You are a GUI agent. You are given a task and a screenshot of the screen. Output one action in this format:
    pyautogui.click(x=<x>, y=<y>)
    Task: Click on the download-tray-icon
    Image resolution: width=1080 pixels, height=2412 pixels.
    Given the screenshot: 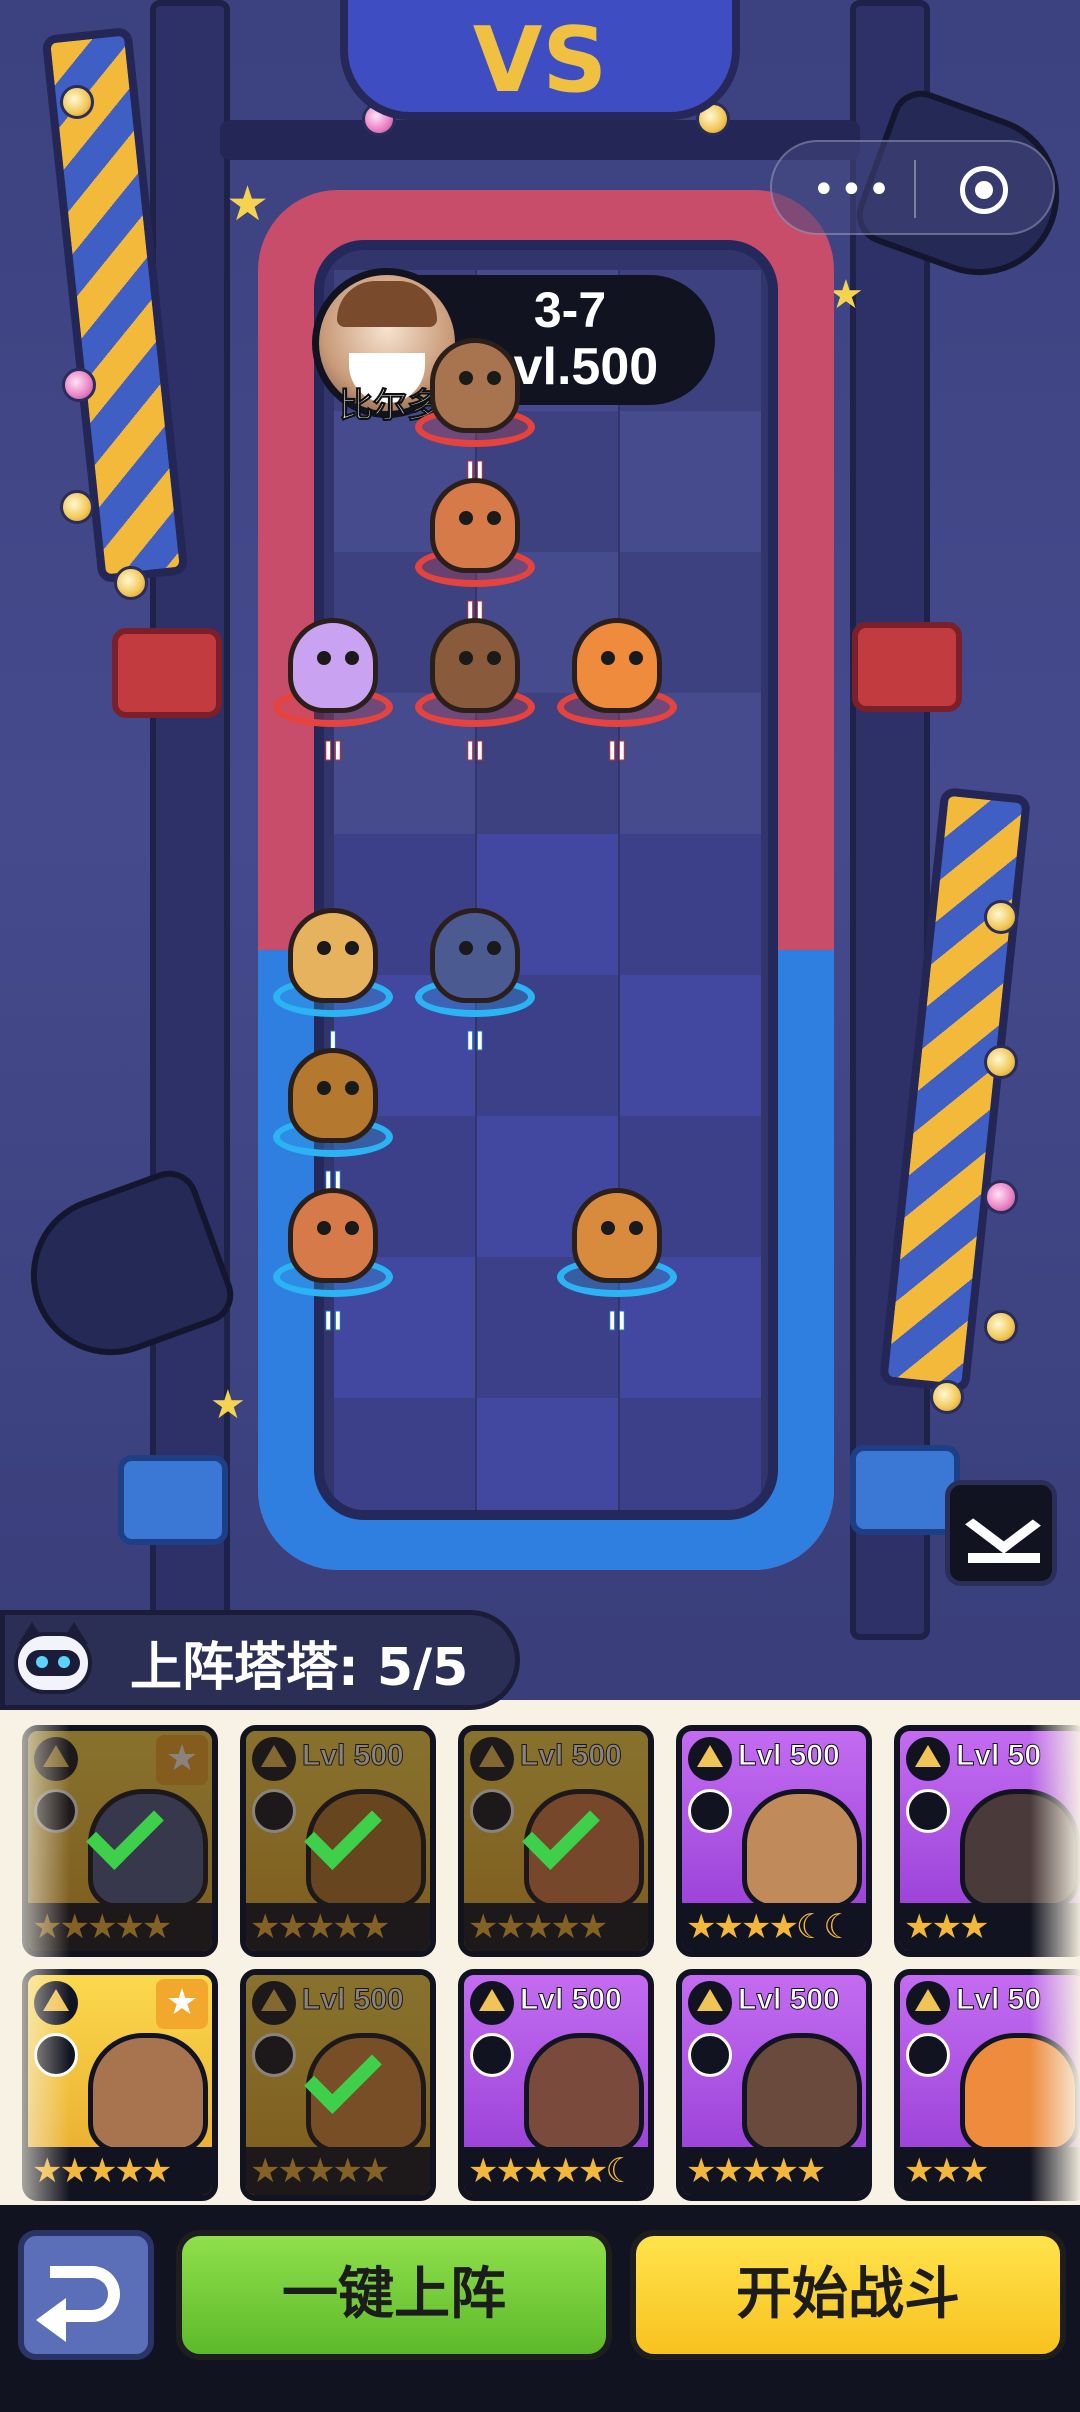 What is the action you would take?
    pyautogui.click(x=1001, y=1533)
    